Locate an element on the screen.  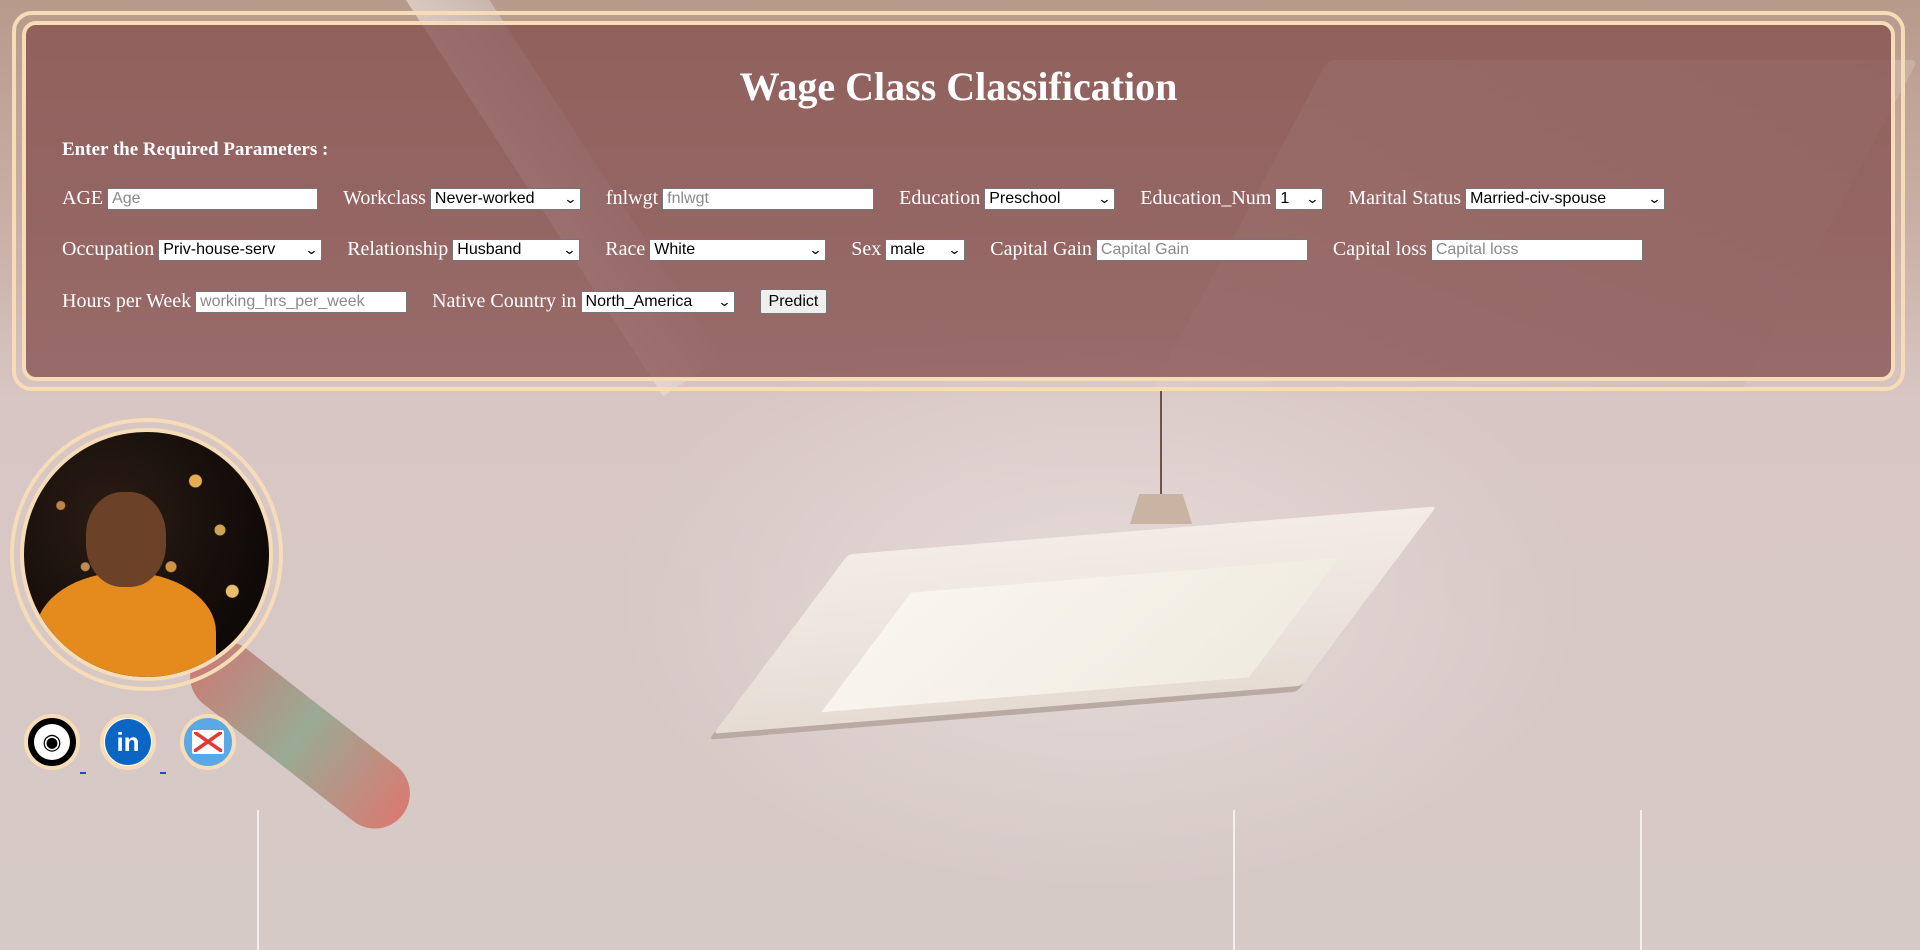
native-country-label: Native Country in is located at coordinates (504, 301).